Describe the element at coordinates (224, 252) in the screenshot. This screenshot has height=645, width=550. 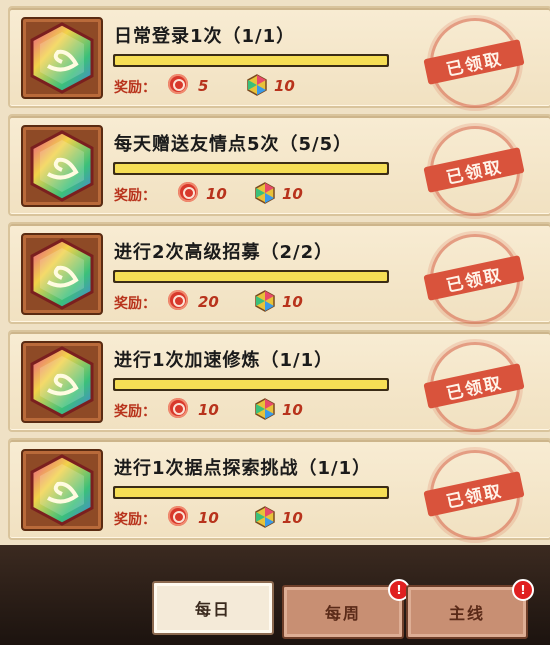
I see `task-title: 进行2次高级招募（2/2）` at that location.